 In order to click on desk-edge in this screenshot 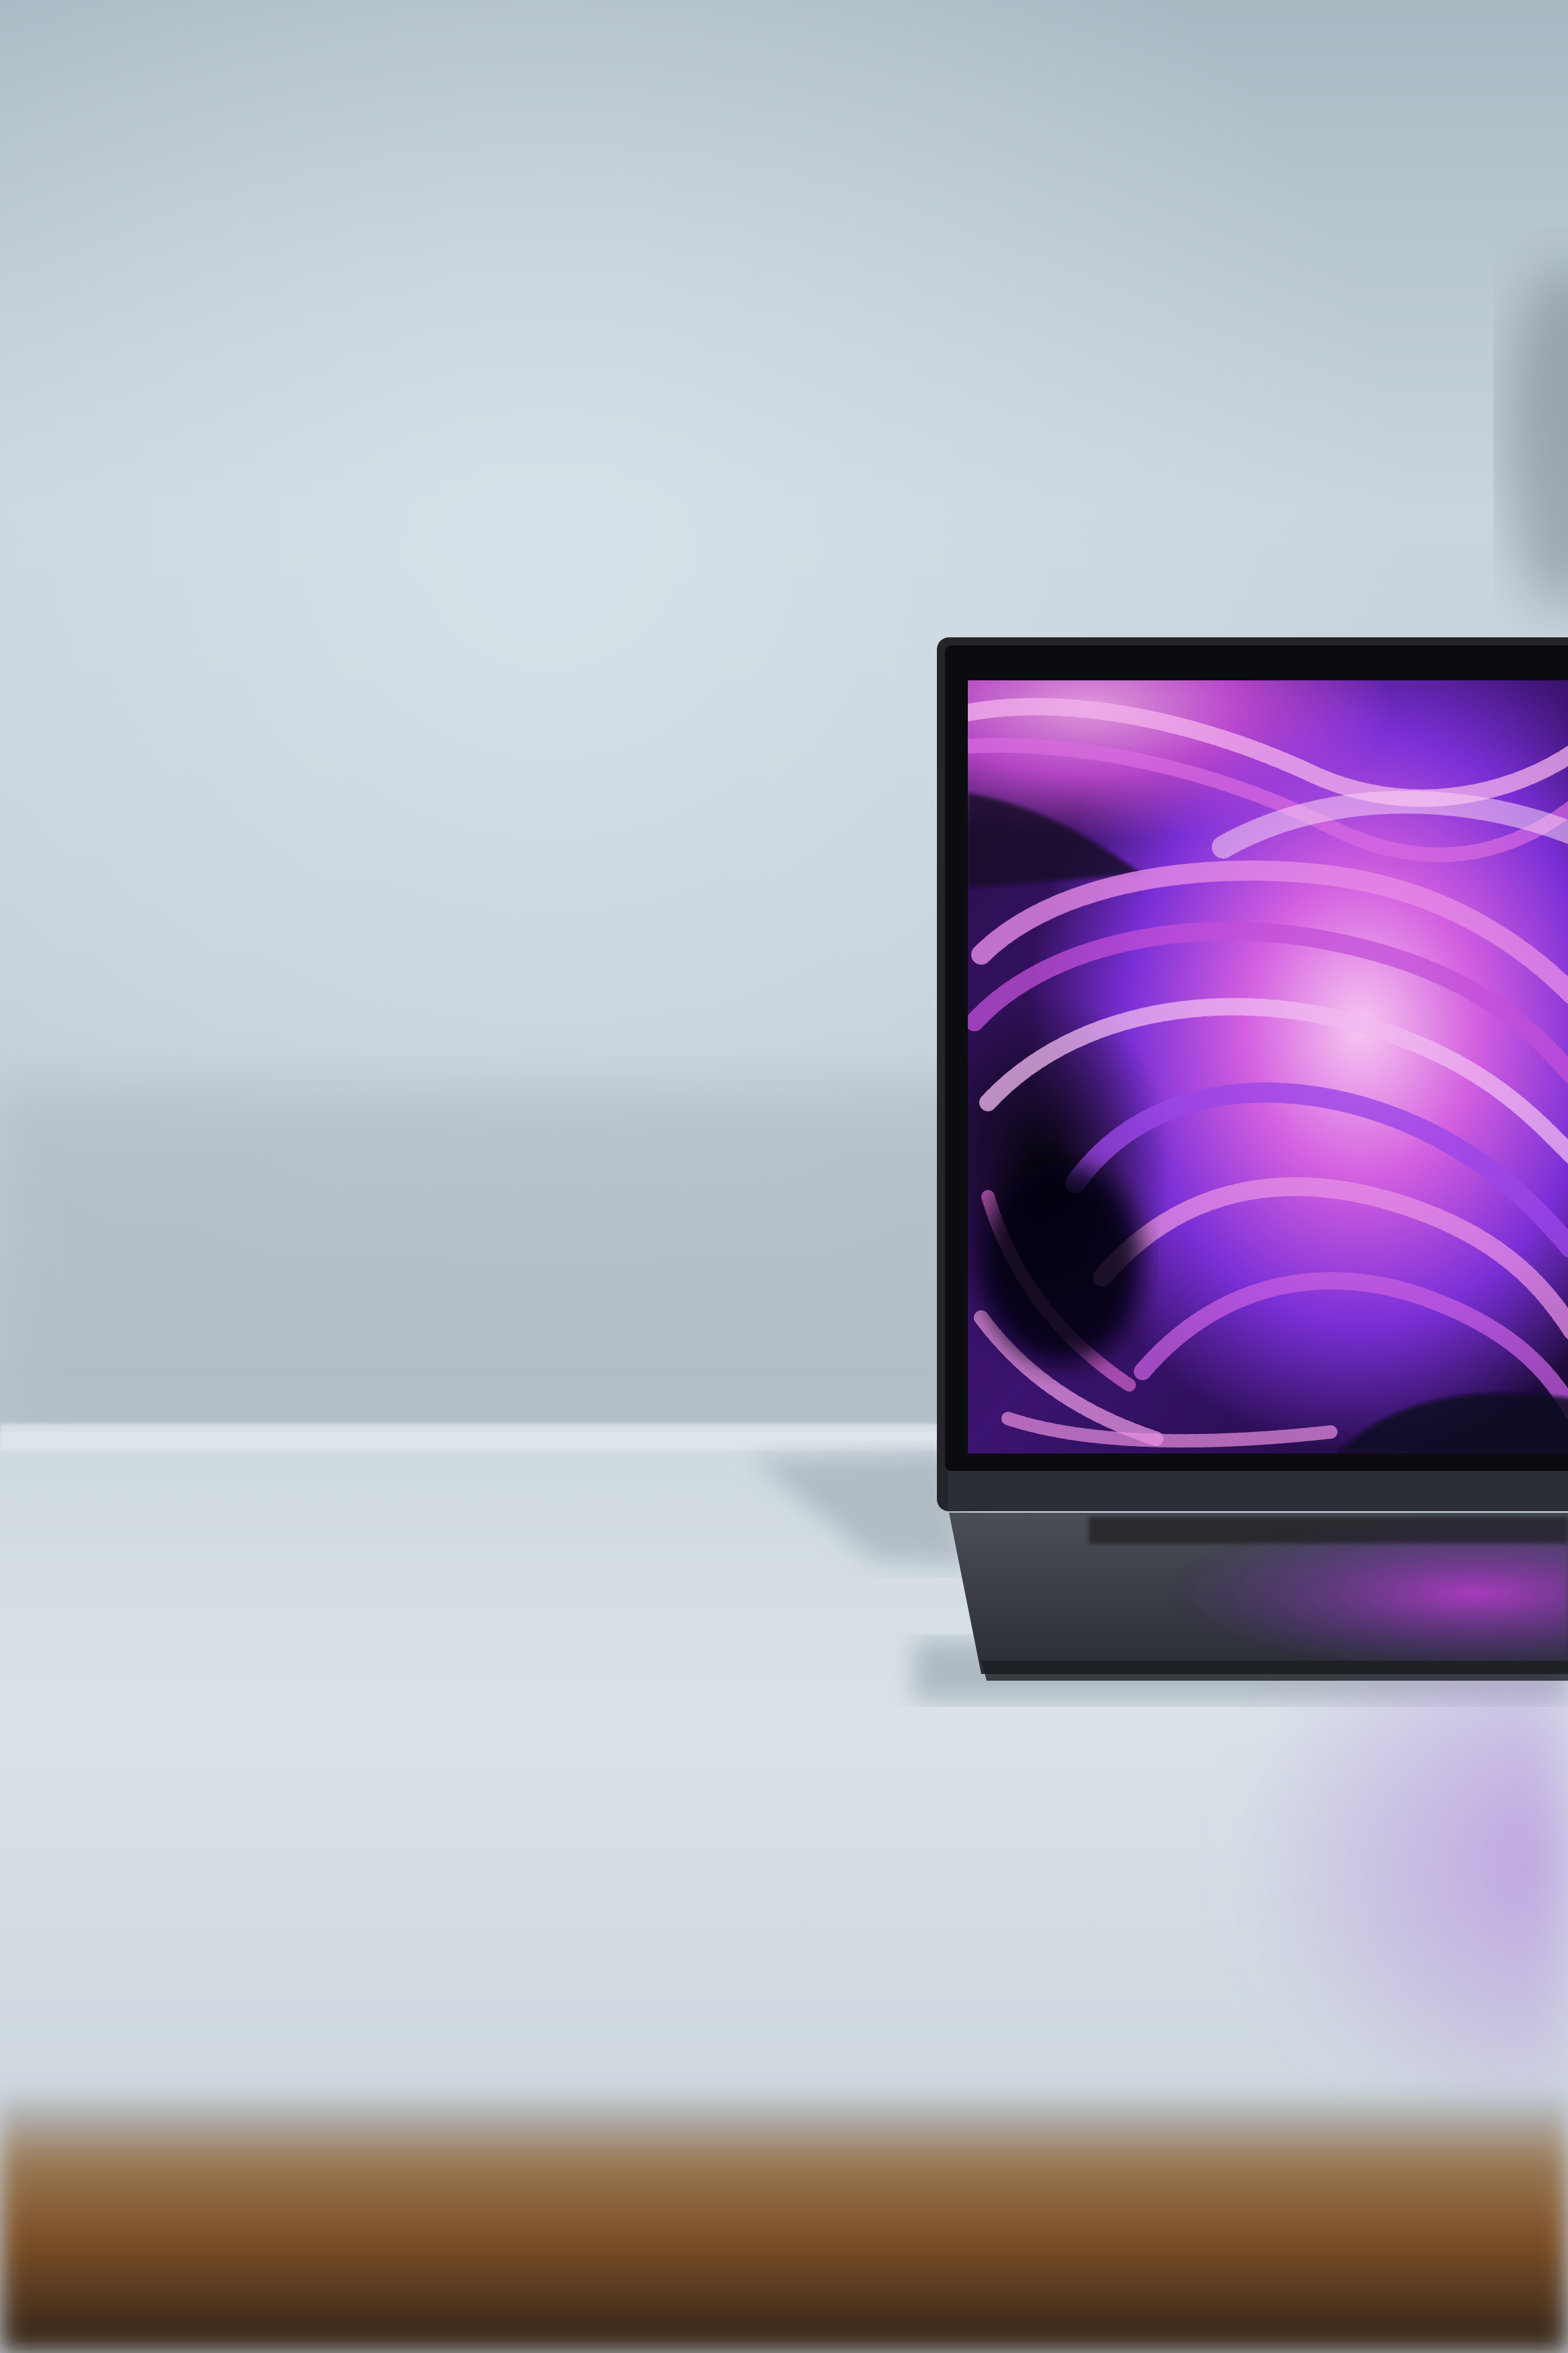, I will do `click(784, 2225)`.